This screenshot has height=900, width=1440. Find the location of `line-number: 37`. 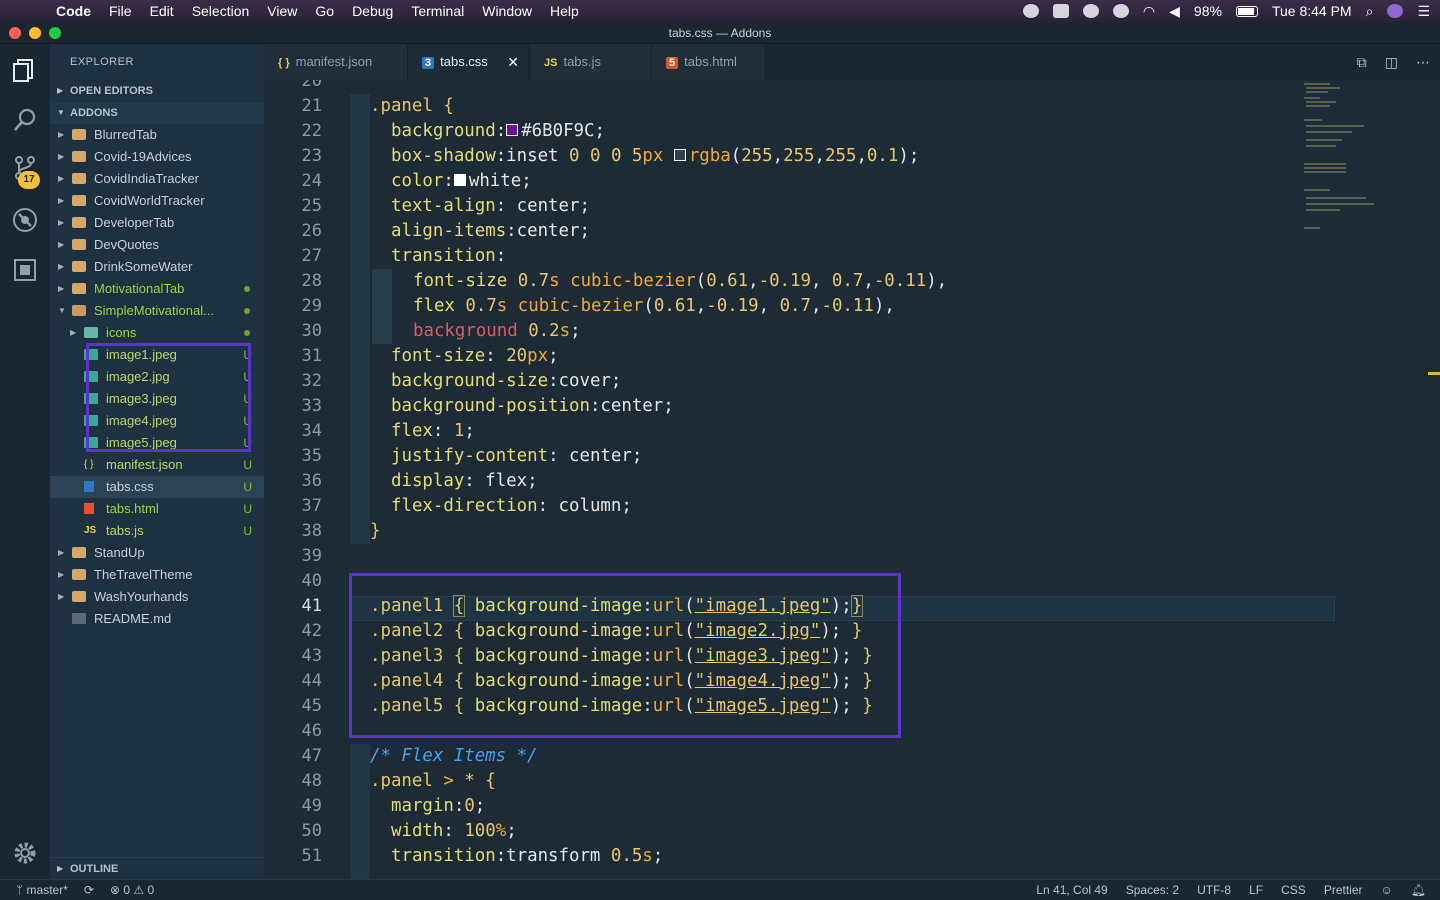

line-number: 37 is located at coordinates (311, 506).